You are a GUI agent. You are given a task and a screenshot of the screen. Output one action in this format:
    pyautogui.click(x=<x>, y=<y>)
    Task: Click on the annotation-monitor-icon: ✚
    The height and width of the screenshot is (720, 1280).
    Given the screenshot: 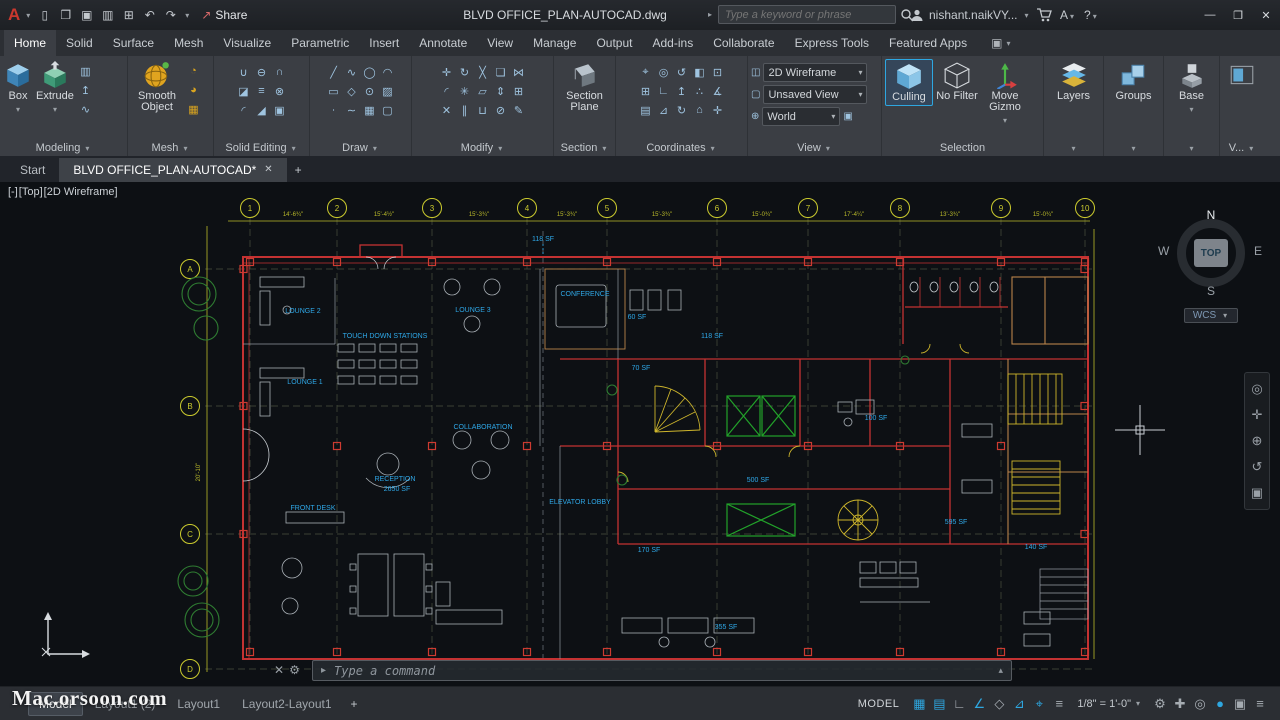 What is the action you would take?
    pyautogui.click(x=1180, y=704)
    